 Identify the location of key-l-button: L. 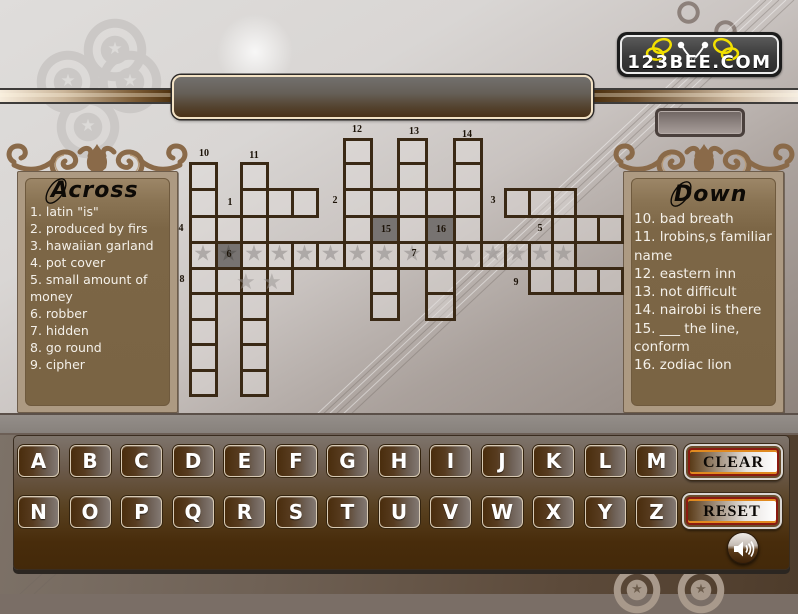
(605, 461).